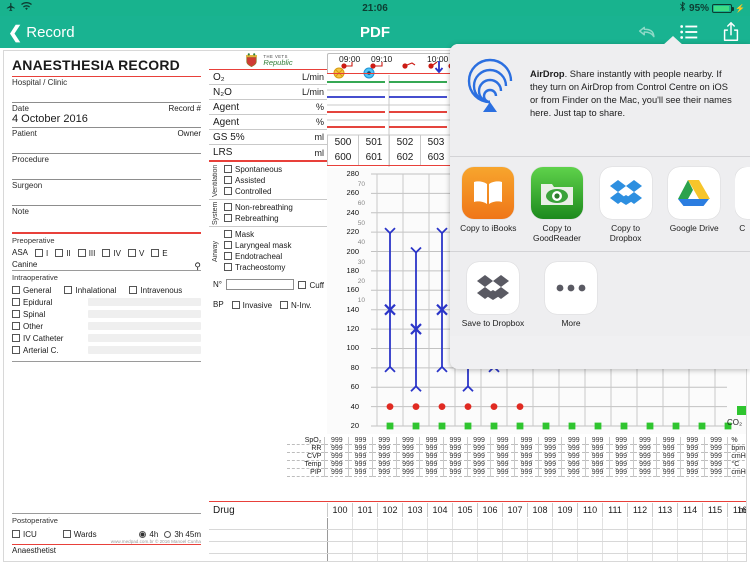 The image size is (750, 562). I want to click on bp-non-invasive: N-Inv., so click(296, 305).